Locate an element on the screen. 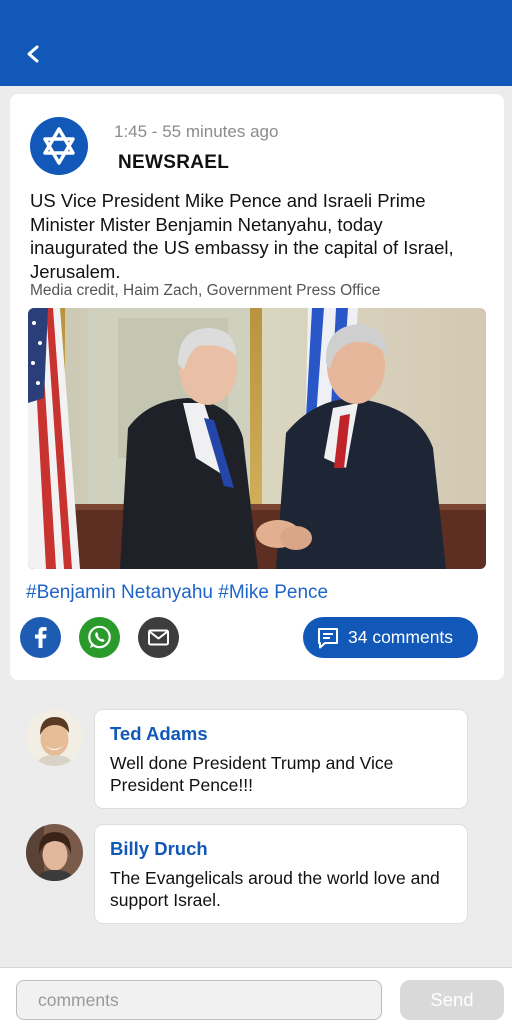 The image size is (512, 1024). chevron-left-icon is located at coordinates (33, 54).